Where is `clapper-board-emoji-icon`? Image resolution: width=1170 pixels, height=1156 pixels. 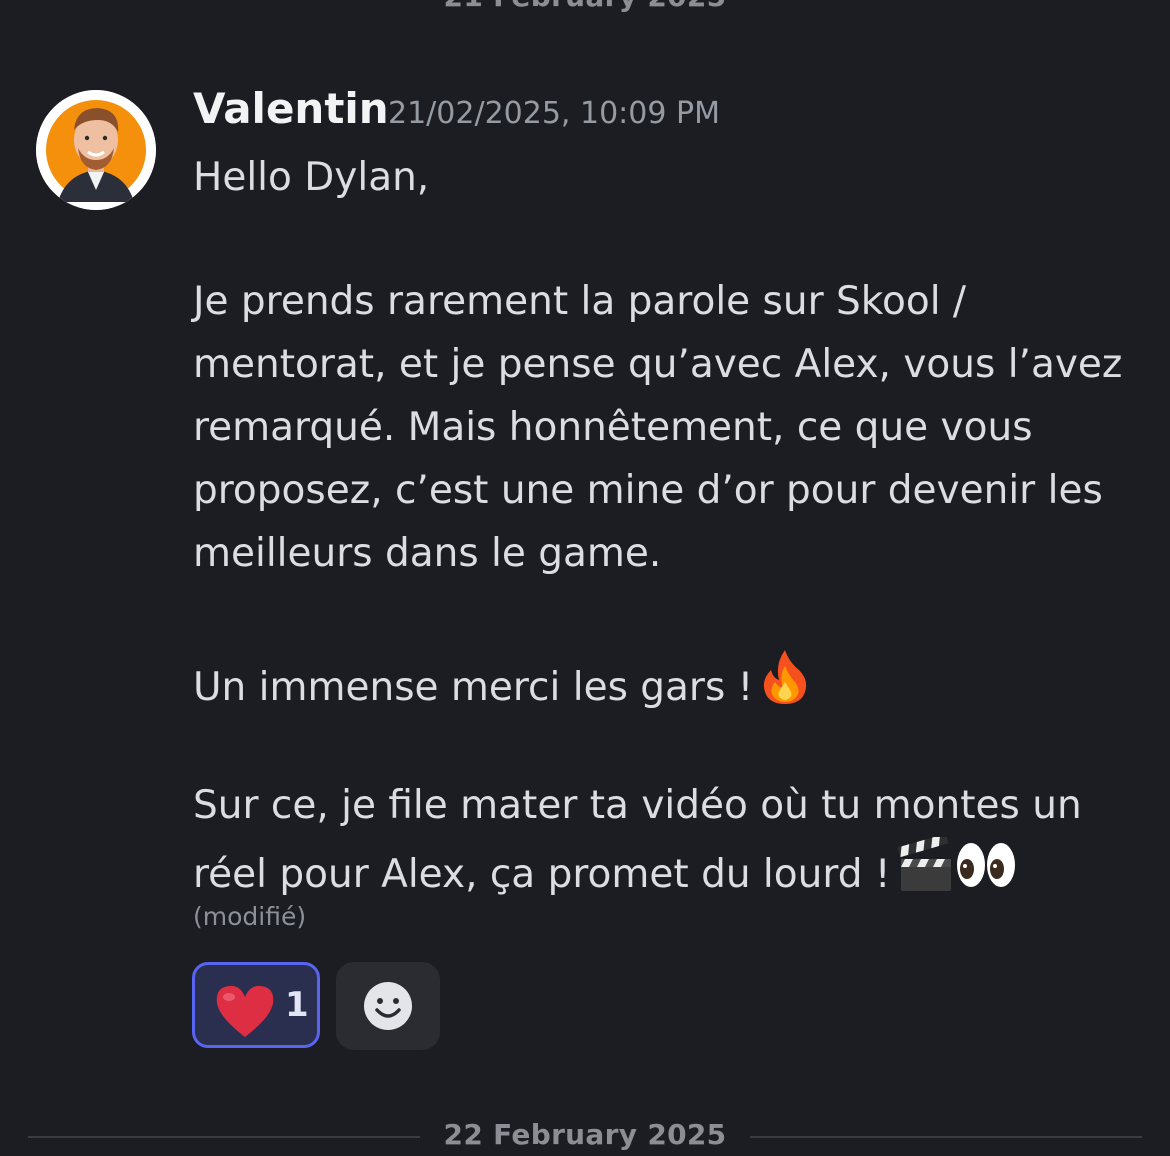
clapper-board-emoji-icon is located at coordinates (926, 865).